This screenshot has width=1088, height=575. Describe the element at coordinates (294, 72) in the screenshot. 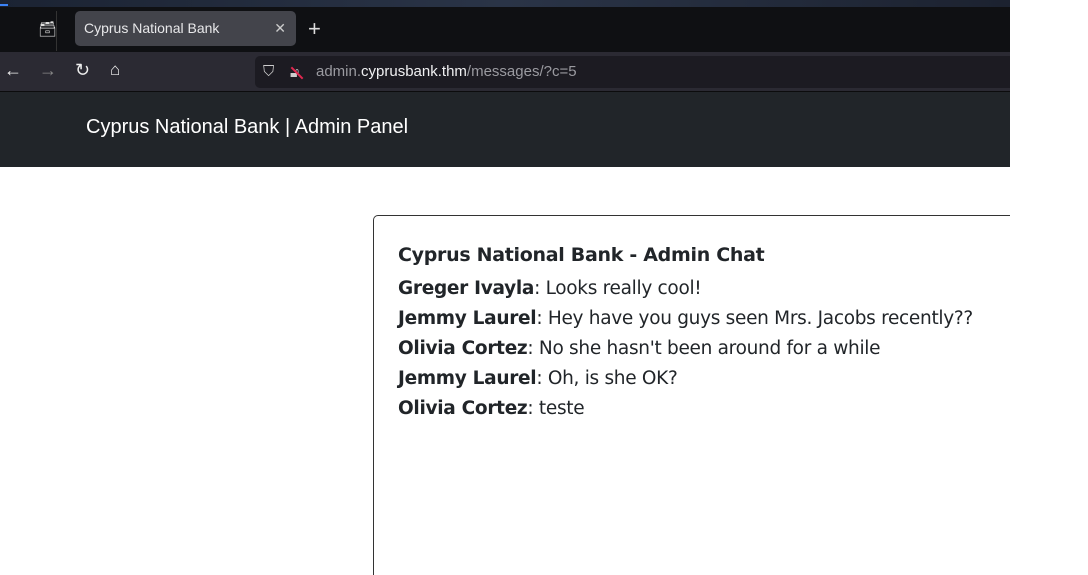

I see `insecure-lock-icon: 🔓︎` at that location.